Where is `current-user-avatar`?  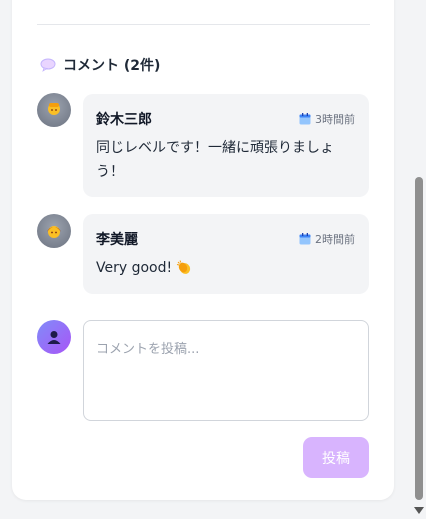
current-user-avatar is located at coordinates (54, 337).